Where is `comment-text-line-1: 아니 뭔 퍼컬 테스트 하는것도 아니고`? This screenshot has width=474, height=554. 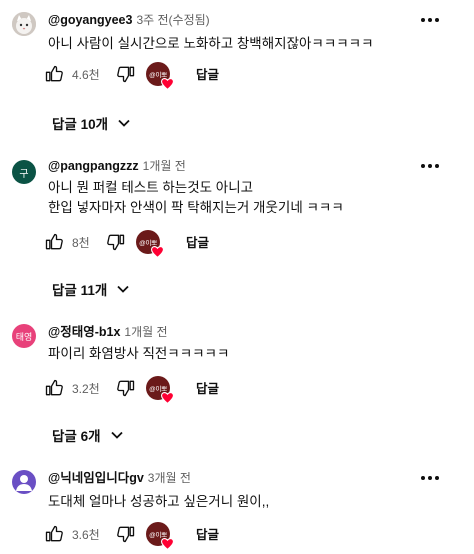
comment-text-line-1: 아니 뭔 퍼컬 테스트 하는것도 아니고 is located at coordinates (151, 187).